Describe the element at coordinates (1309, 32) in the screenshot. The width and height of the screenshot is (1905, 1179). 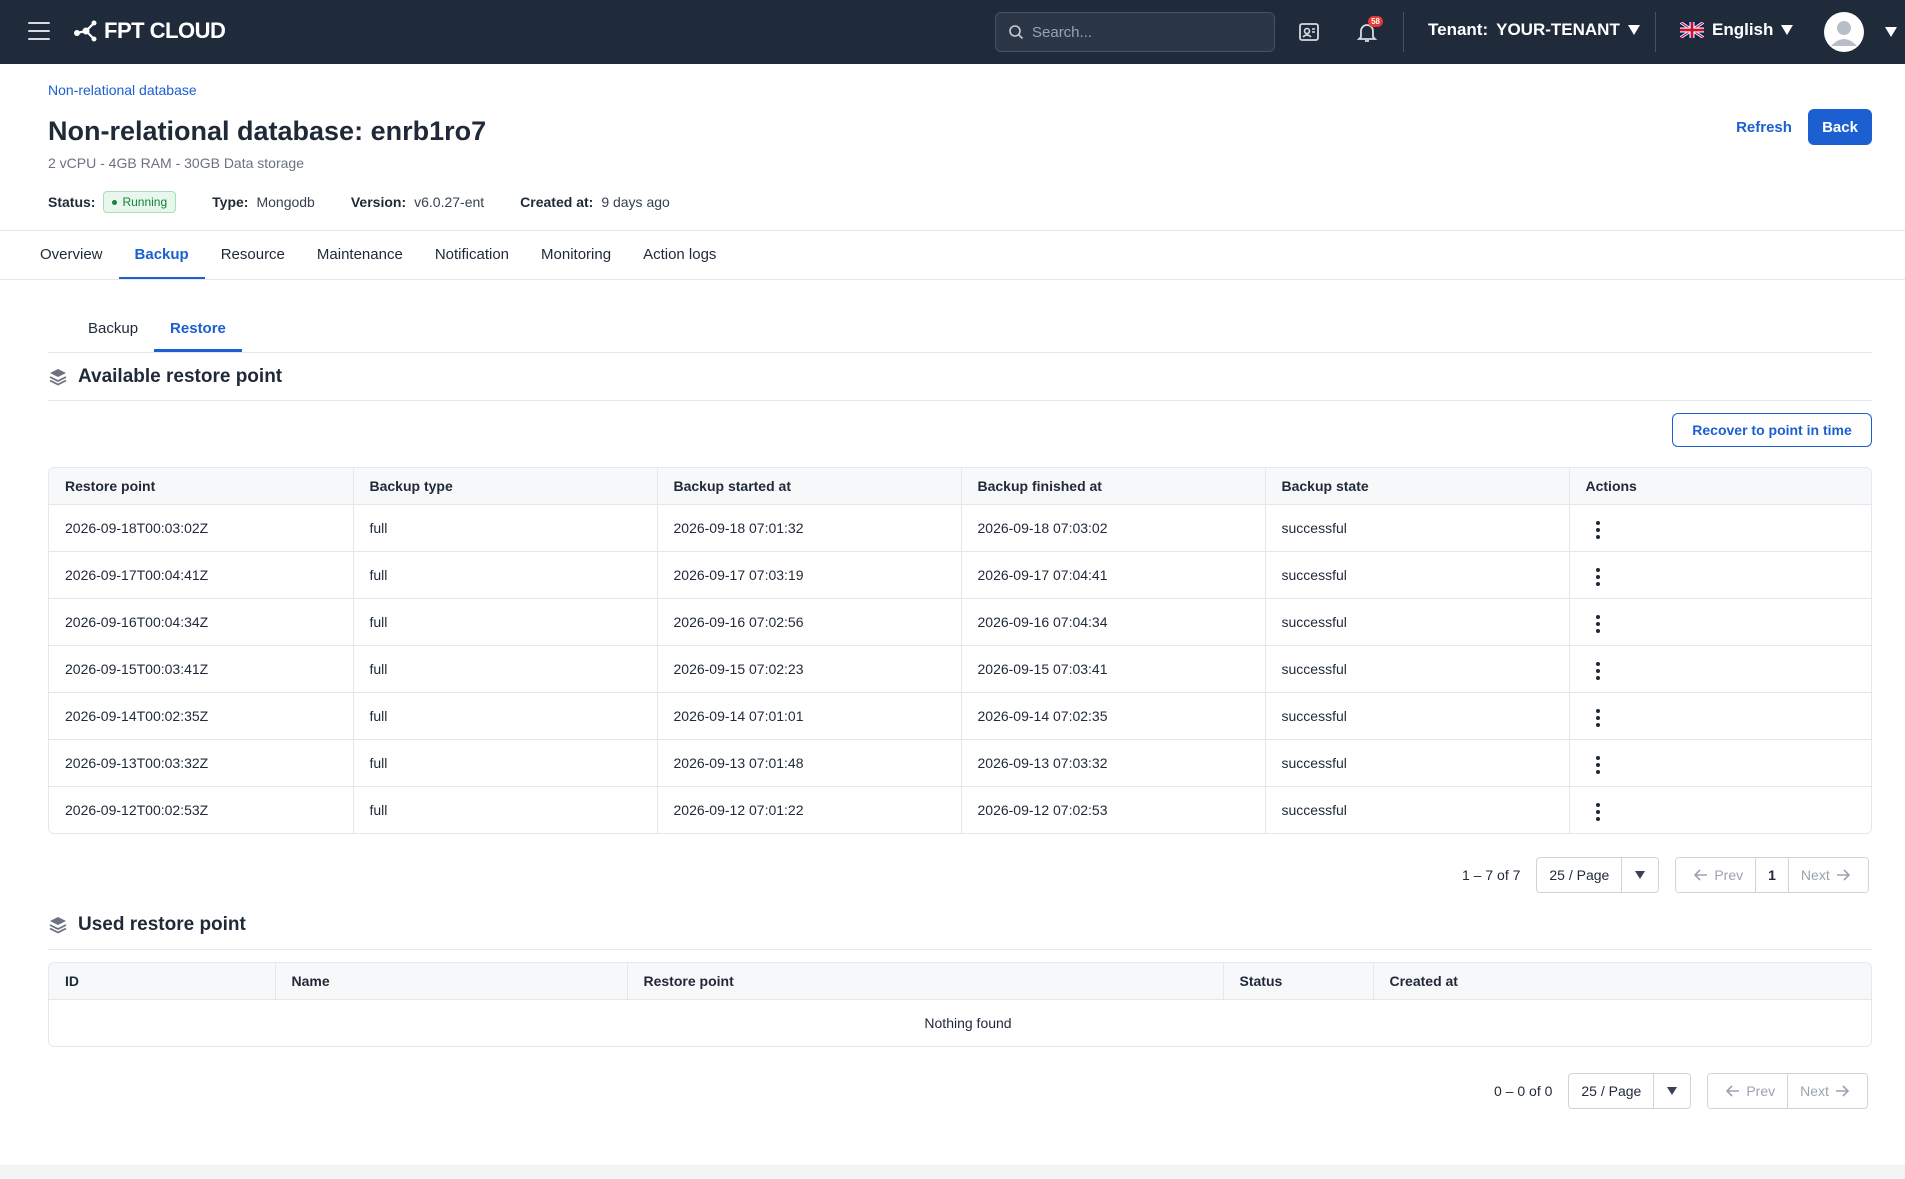
I see `user-contact-icon` at that location.